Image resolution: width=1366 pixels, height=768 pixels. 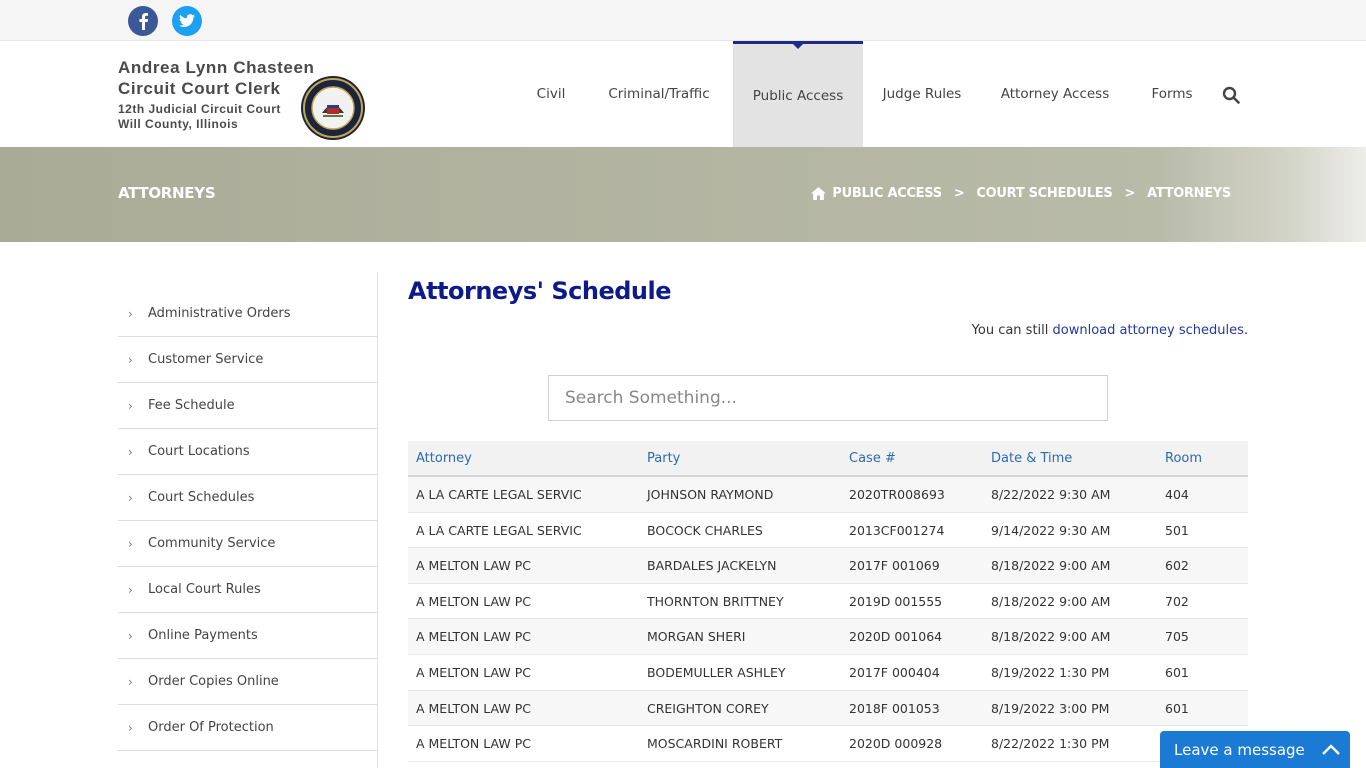 What do you see at coordinates (191, 405) in the screenshot?
I see `sidebar-item-label: Fee Schedule` at bounding box center [191, 405].